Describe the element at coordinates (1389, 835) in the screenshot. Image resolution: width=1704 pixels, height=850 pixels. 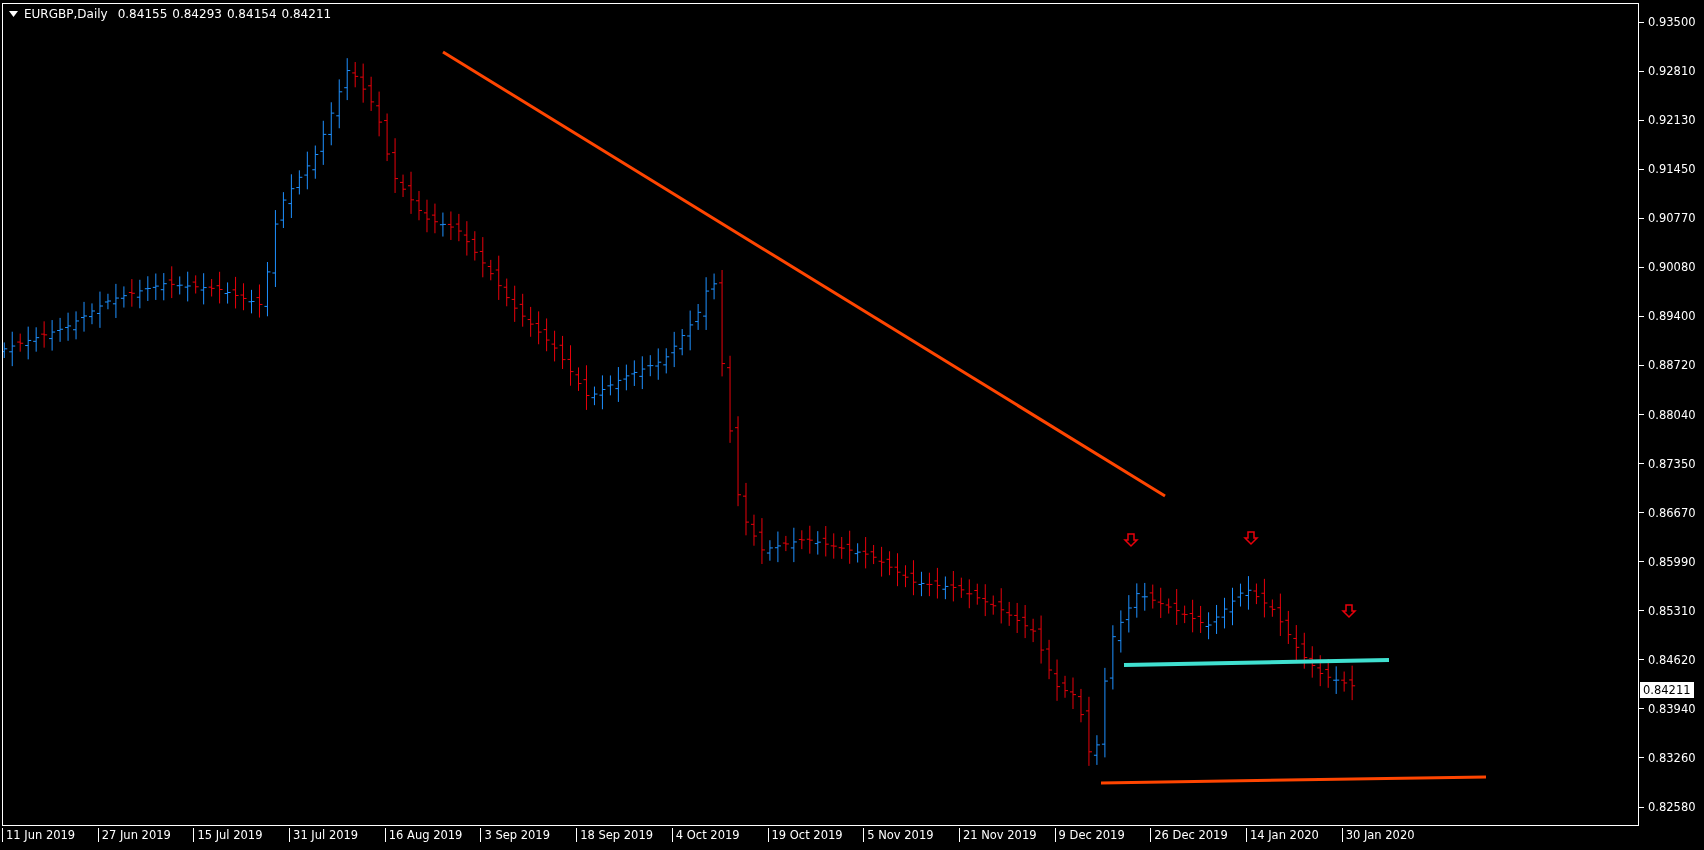
I see `time-axis-label: 30 Jan 2020` at that location.